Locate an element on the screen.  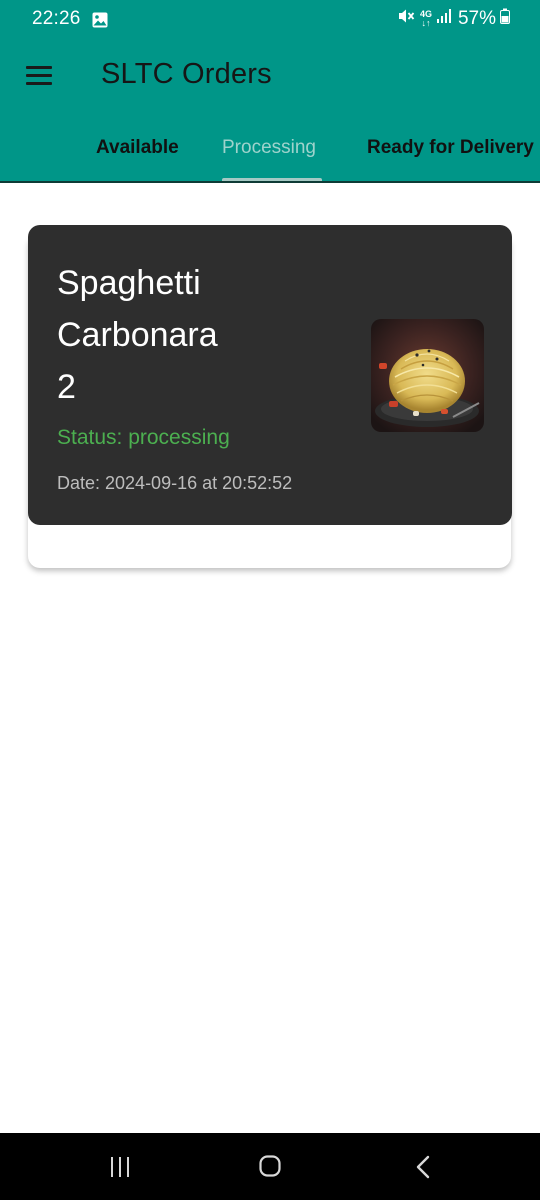
signal-icon is located at coordinates (445, 19).